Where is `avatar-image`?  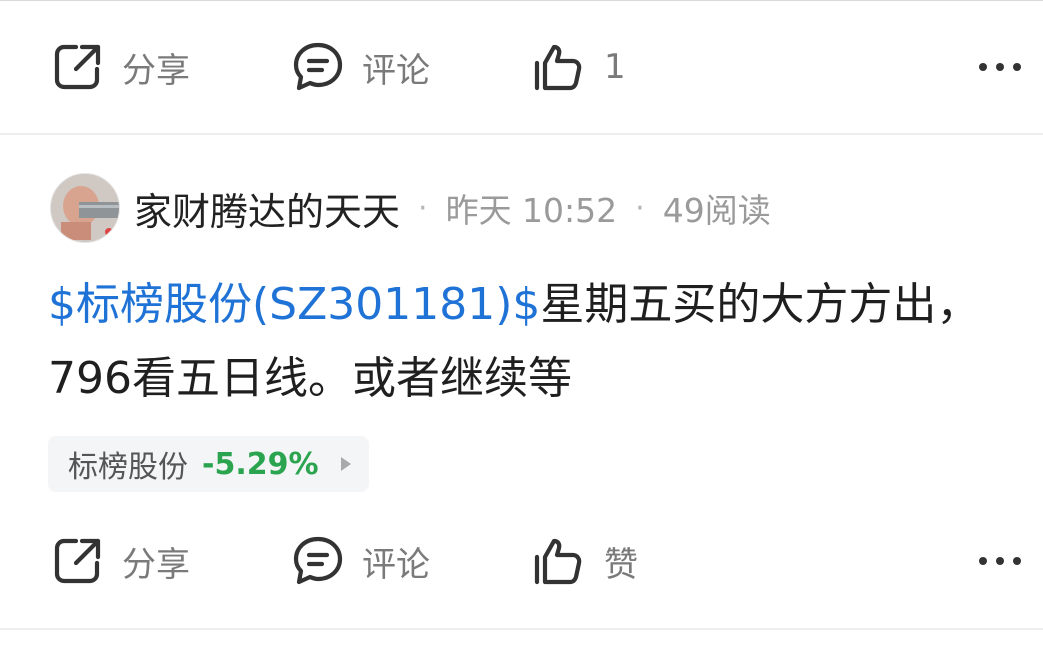 avatar-image is located at coordinates (85, 208).